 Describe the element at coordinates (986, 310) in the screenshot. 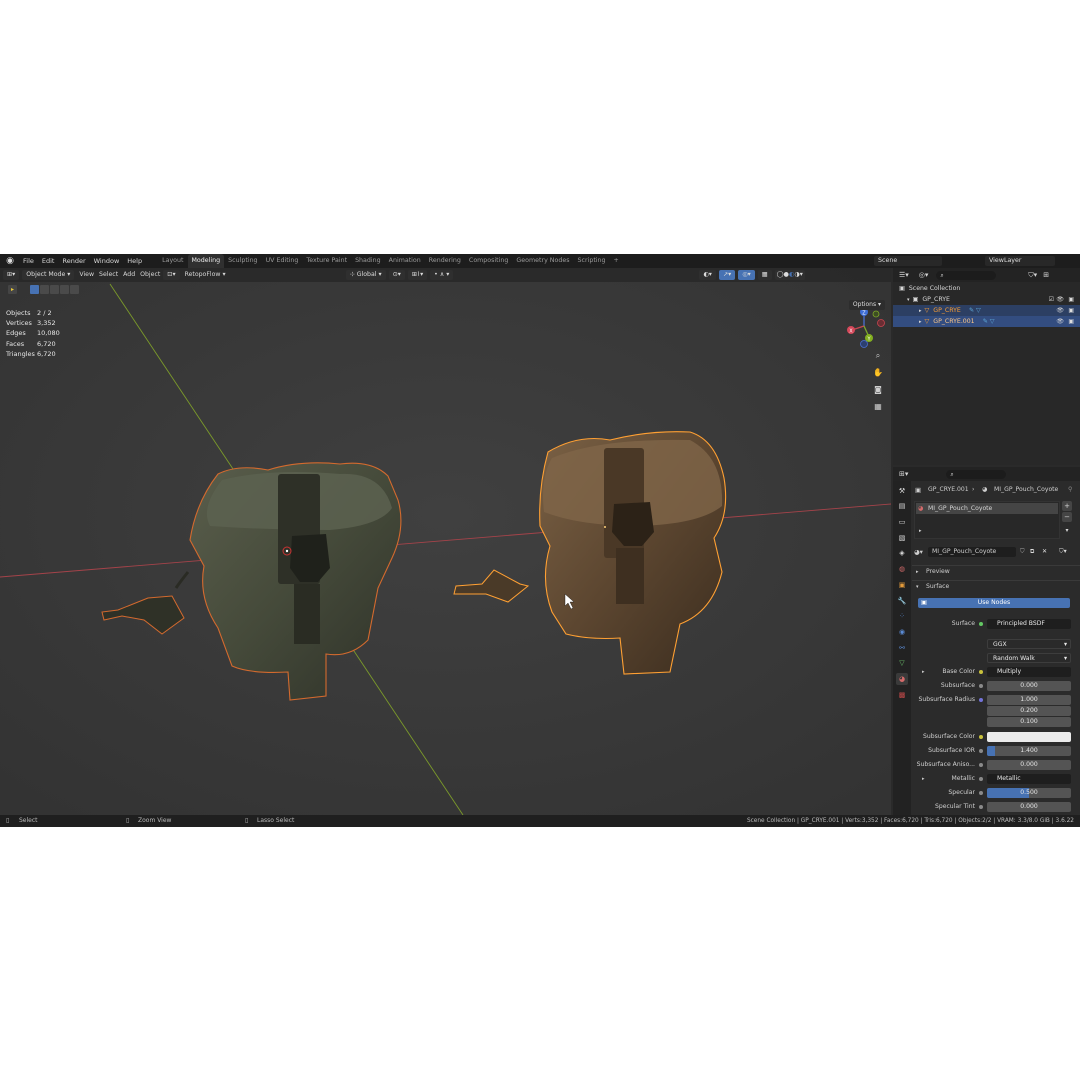

I see `outliner-object-gp-crye: ▸ ▽ GP_CRYE ✎ ▽ 👁 ▣` at that location.